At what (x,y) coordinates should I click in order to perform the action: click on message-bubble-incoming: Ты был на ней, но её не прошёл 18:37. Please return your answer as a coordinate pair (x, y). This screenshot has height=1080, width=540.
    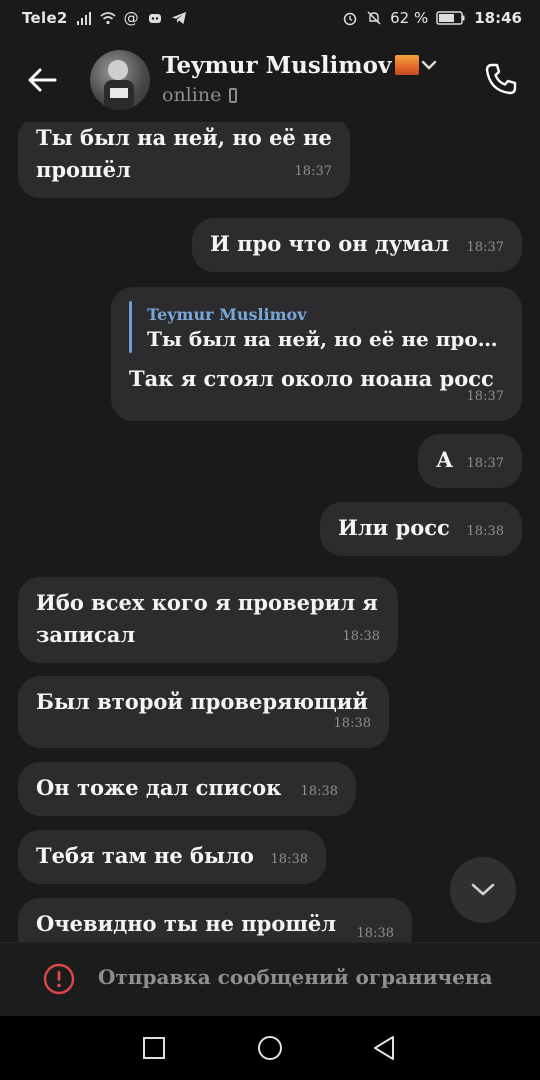
    Looking at the image, I should click on (184, 160).